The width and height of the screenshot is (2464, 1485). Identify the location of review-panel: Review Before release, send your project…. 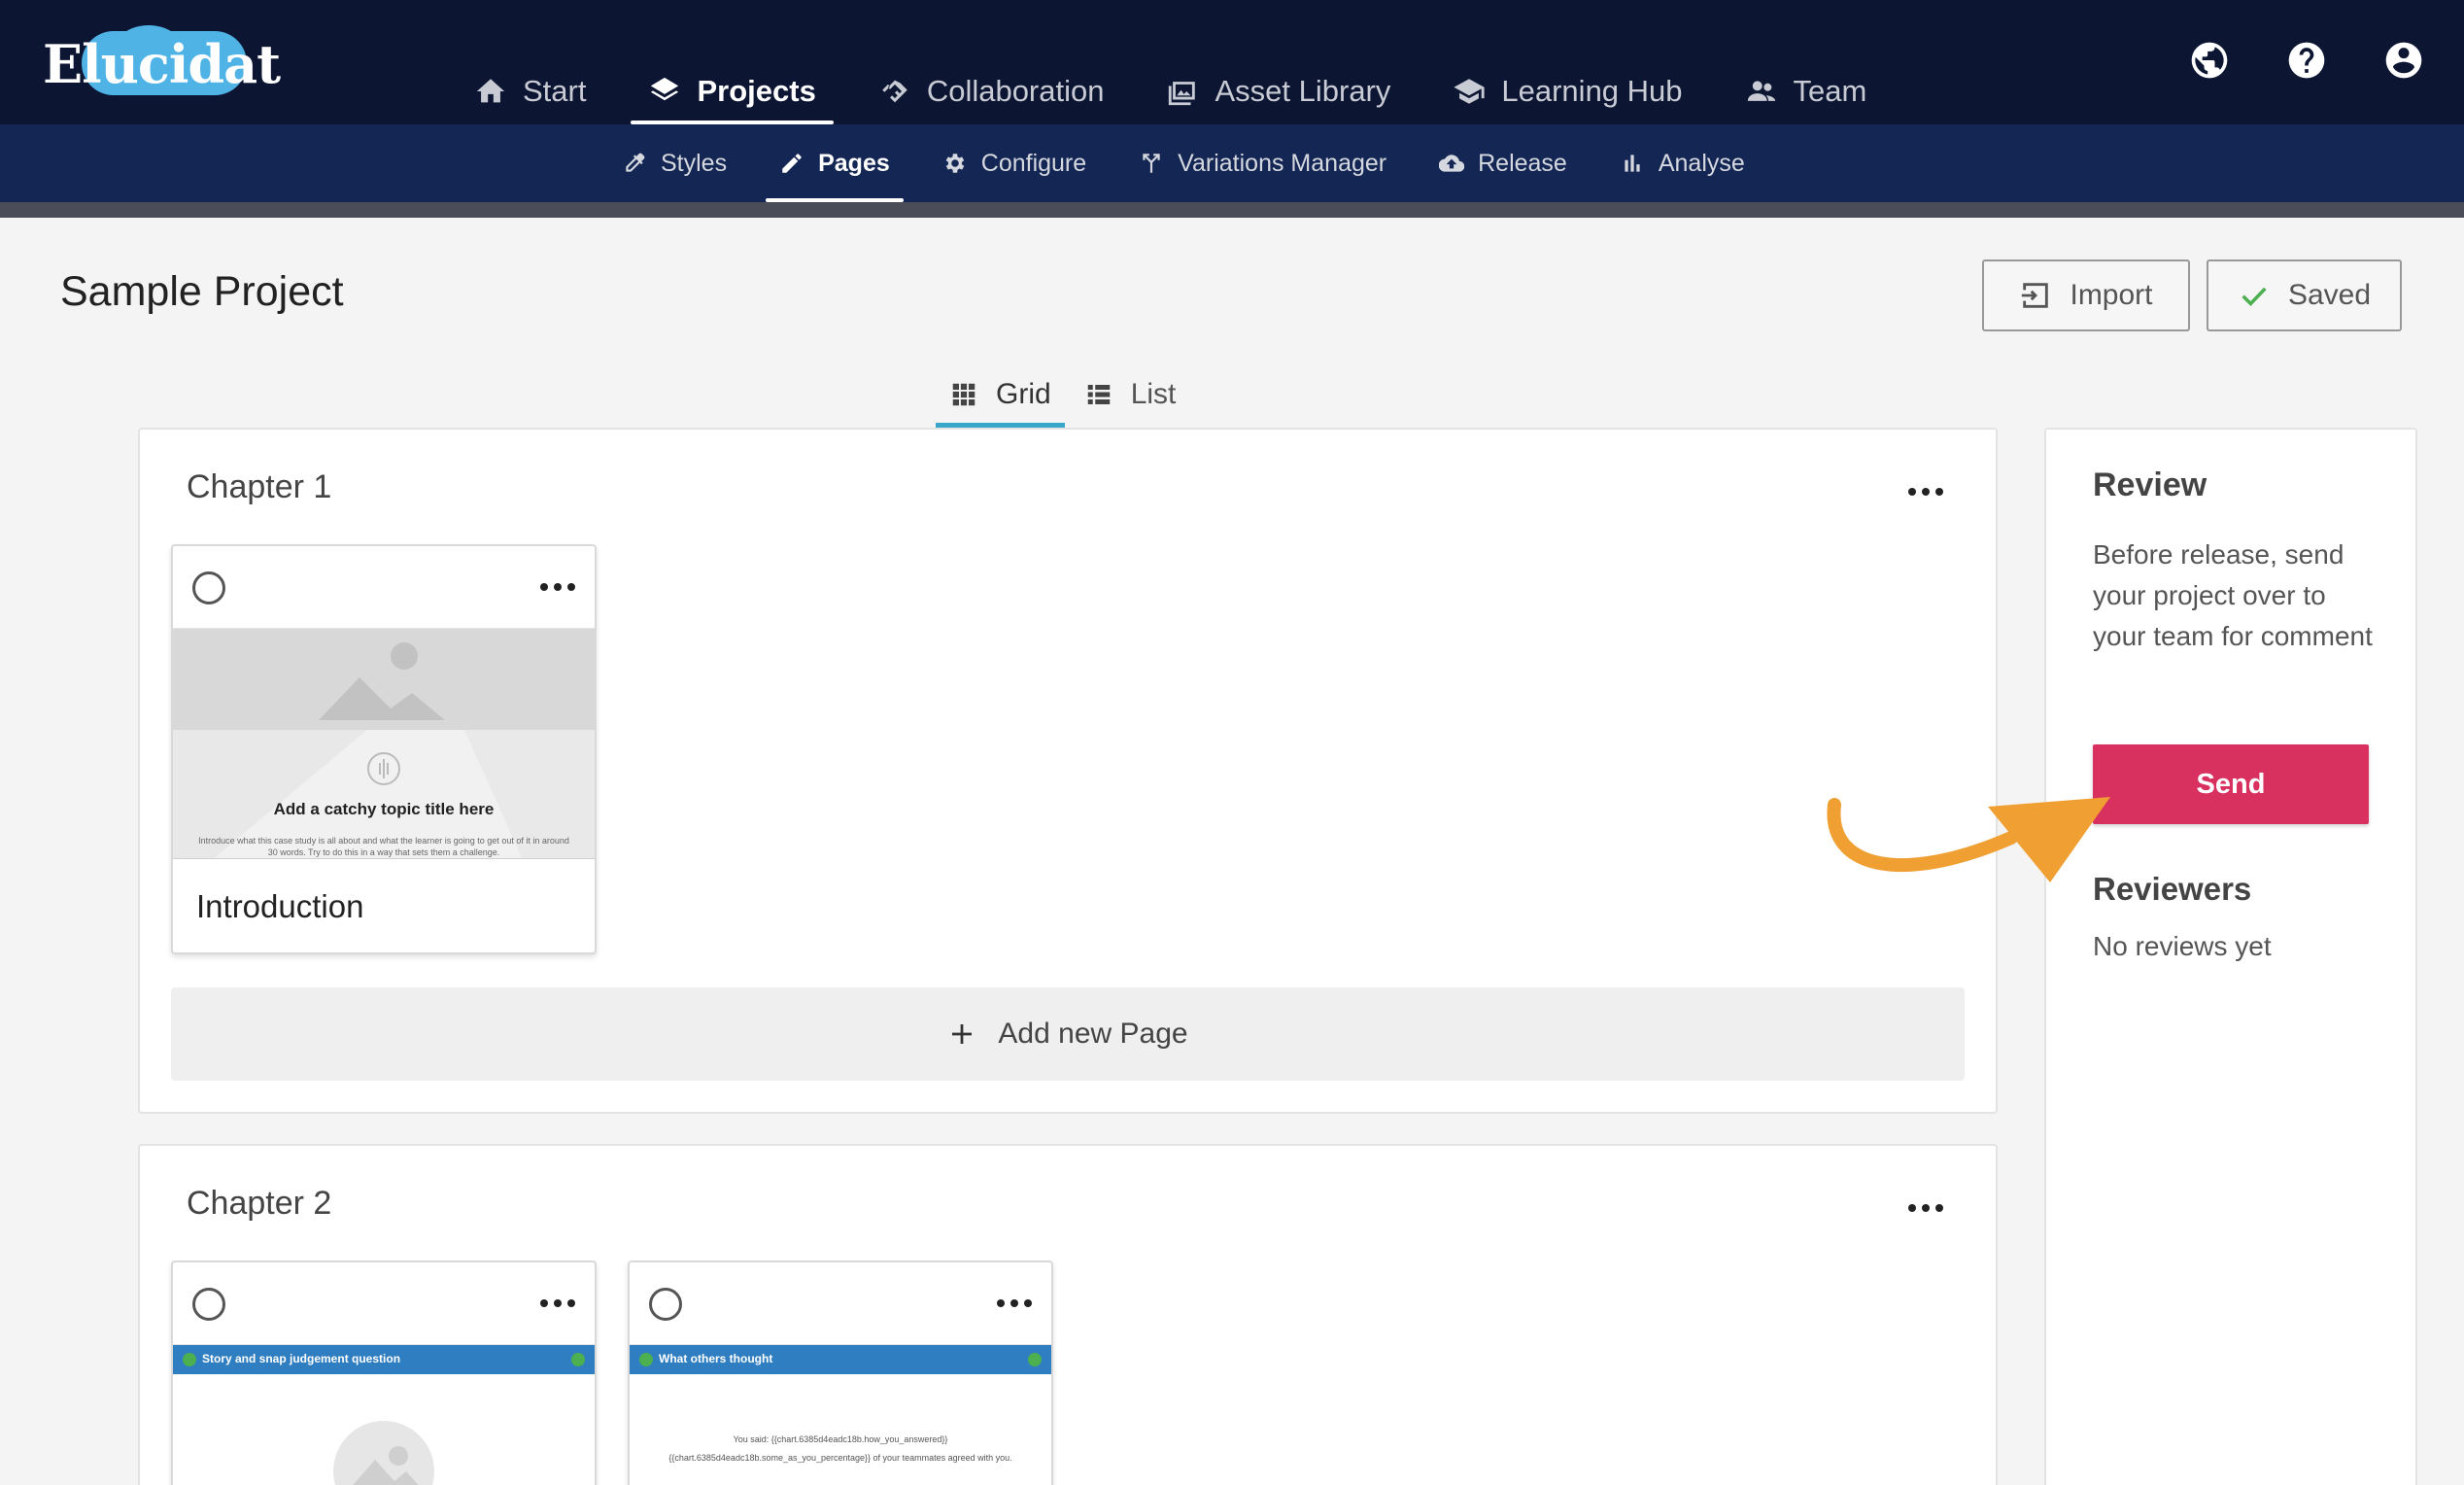
(2230, 956).